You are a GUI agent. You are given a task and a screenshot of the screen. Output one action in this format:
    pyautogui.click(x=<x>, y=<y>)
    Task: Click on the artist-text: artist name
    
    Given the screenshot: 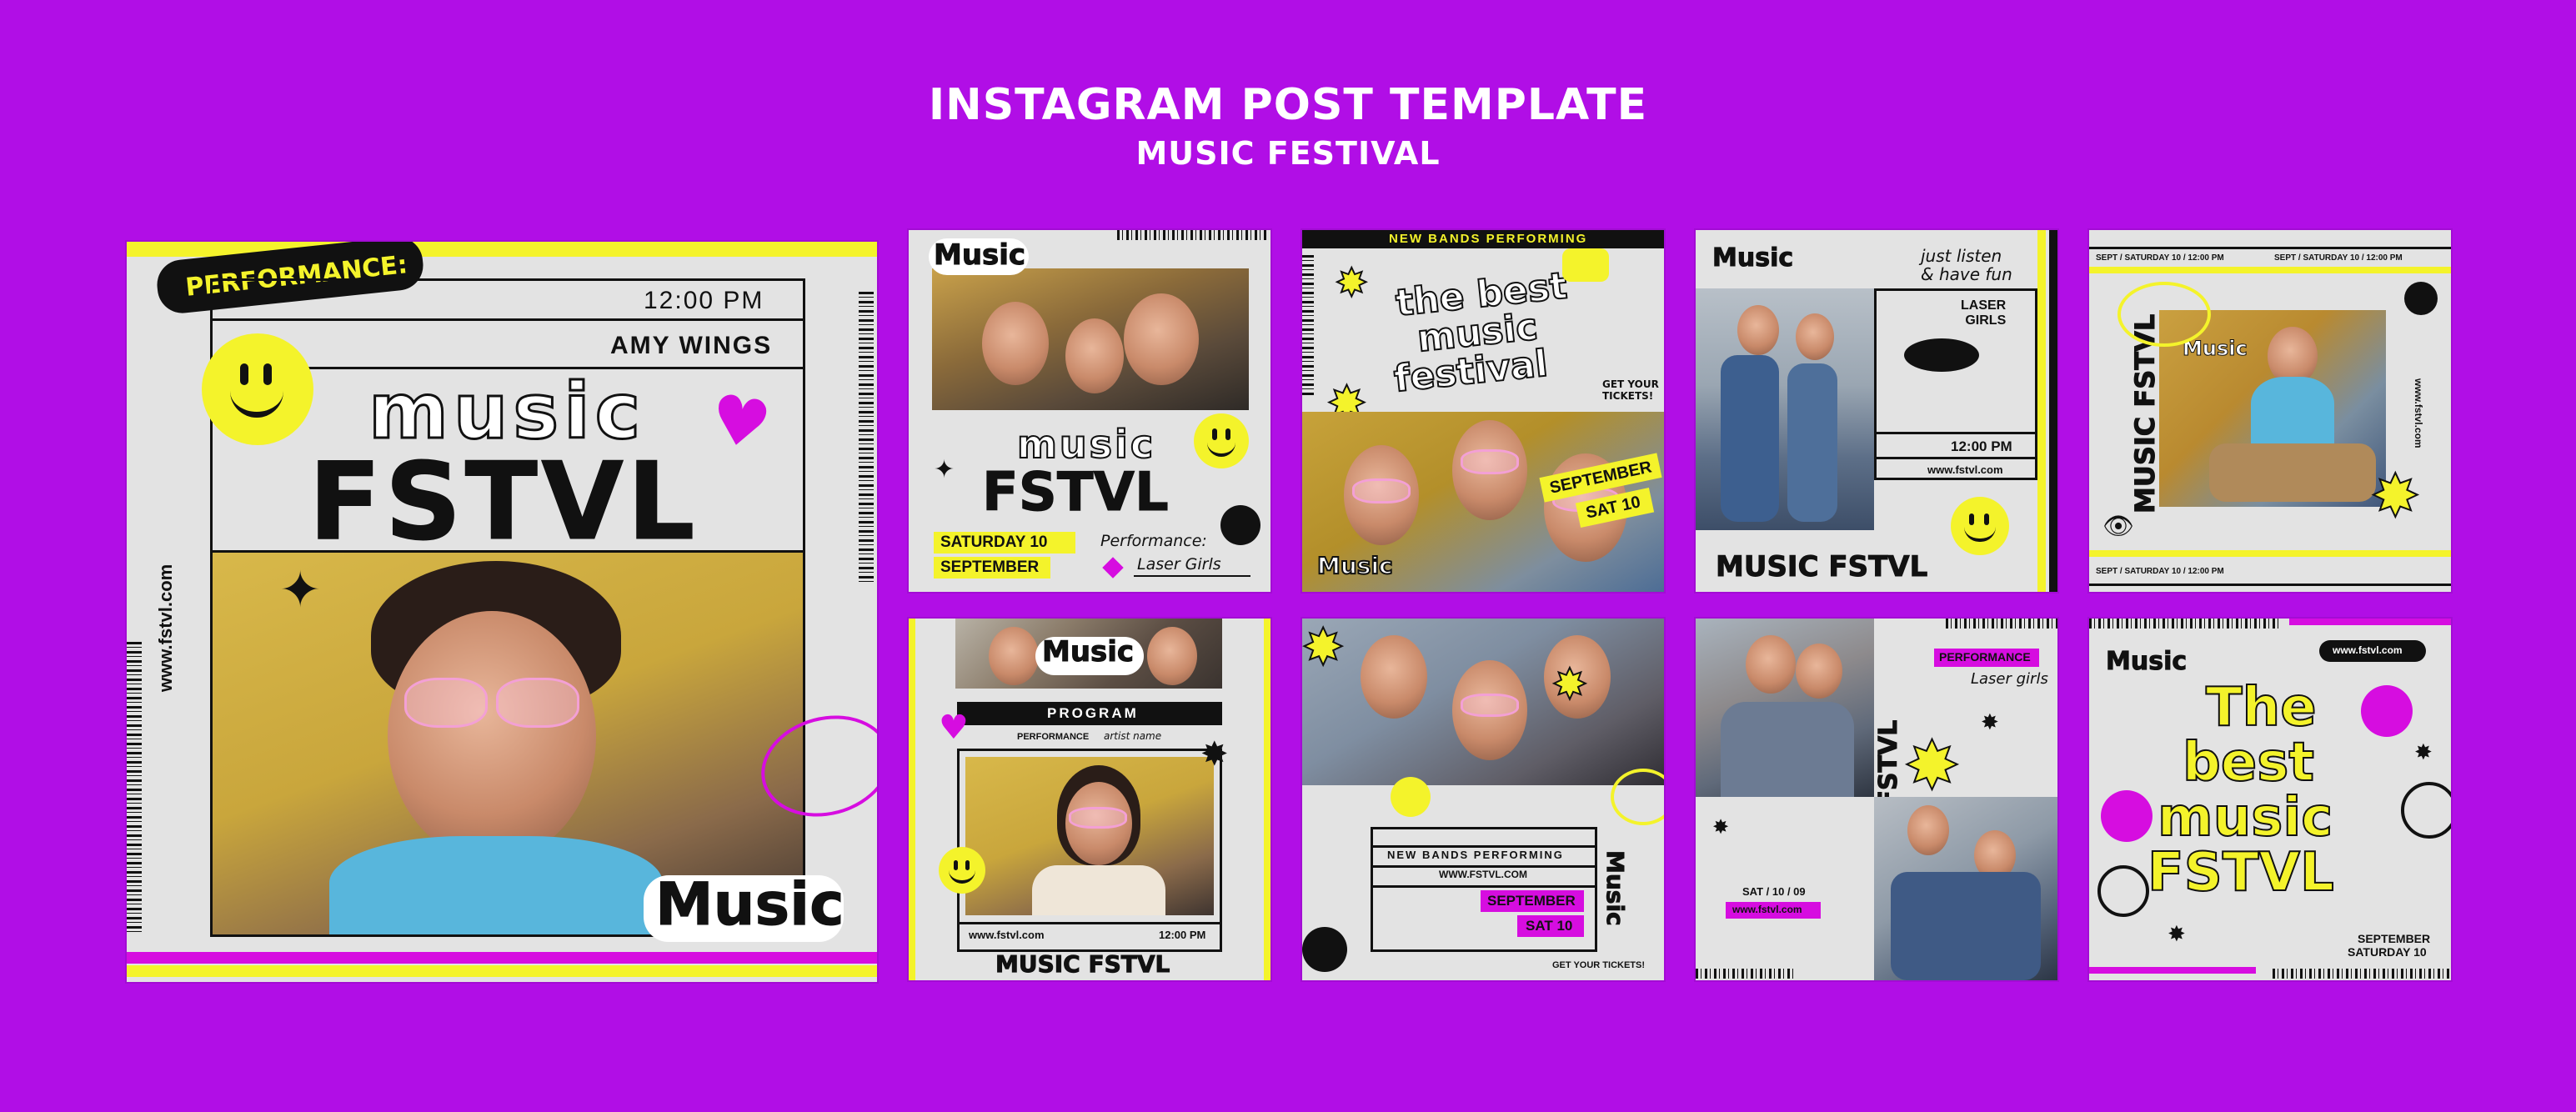 What is the action you would take?
    pyautogui.click(x=1133, y=736)
    